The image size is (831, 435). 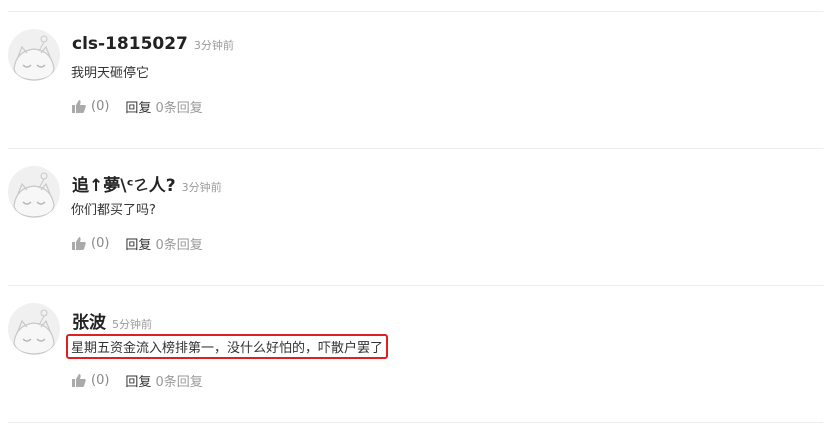 I want to click on username: 张波 5分钟前, so click(x=112, y=320).